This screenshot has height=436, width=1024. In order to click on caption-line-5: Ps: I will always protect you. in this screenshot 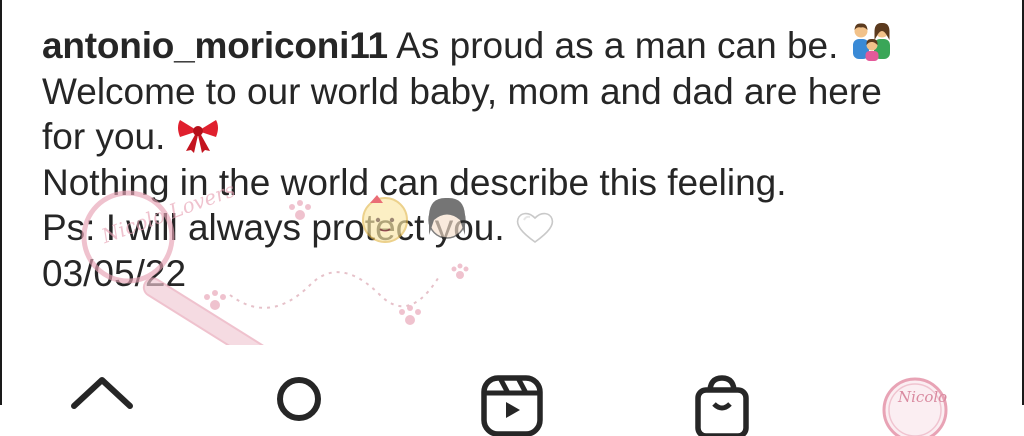, I will do `click(522, 228)`.